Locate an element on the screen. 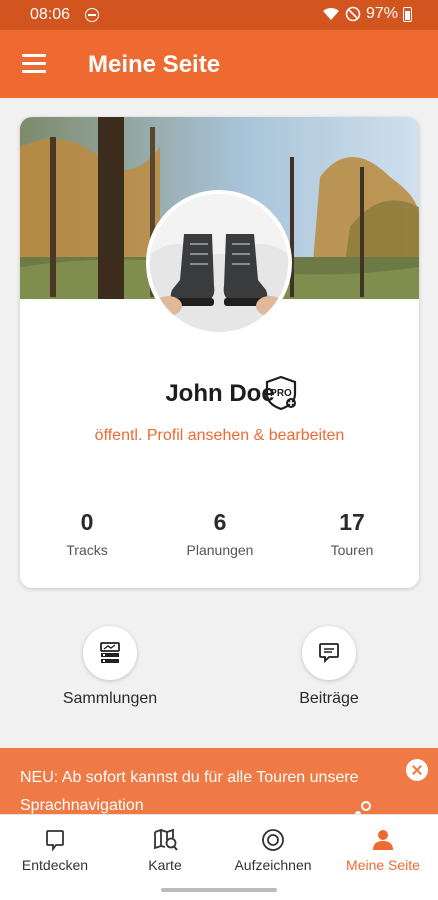 The width and height of the screenshot is (438, 900). nav-discover: Entdecken is located at coordinates (55, 849).